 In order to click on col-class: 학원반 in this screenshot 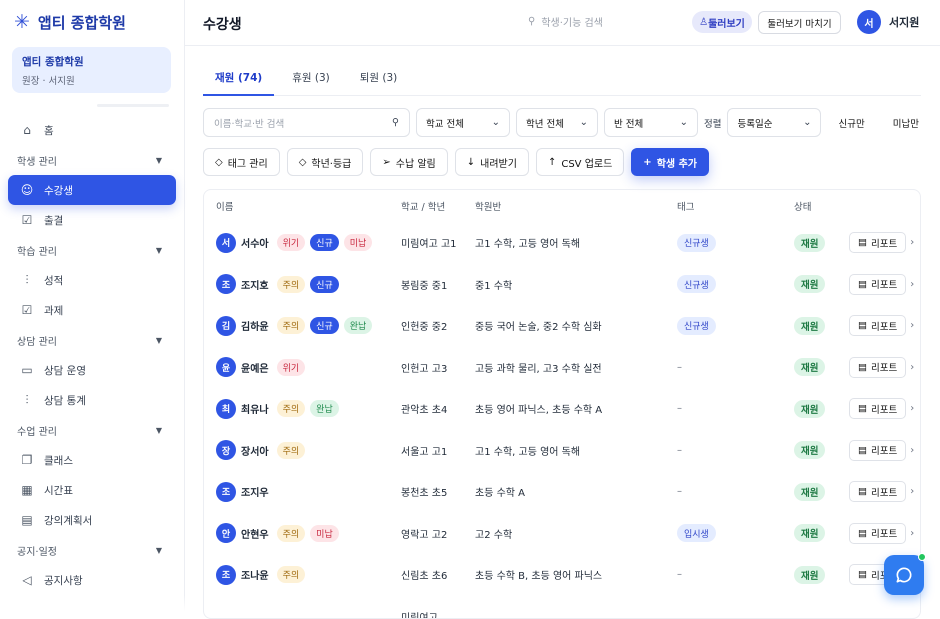, I will do `click(576, 206)`.